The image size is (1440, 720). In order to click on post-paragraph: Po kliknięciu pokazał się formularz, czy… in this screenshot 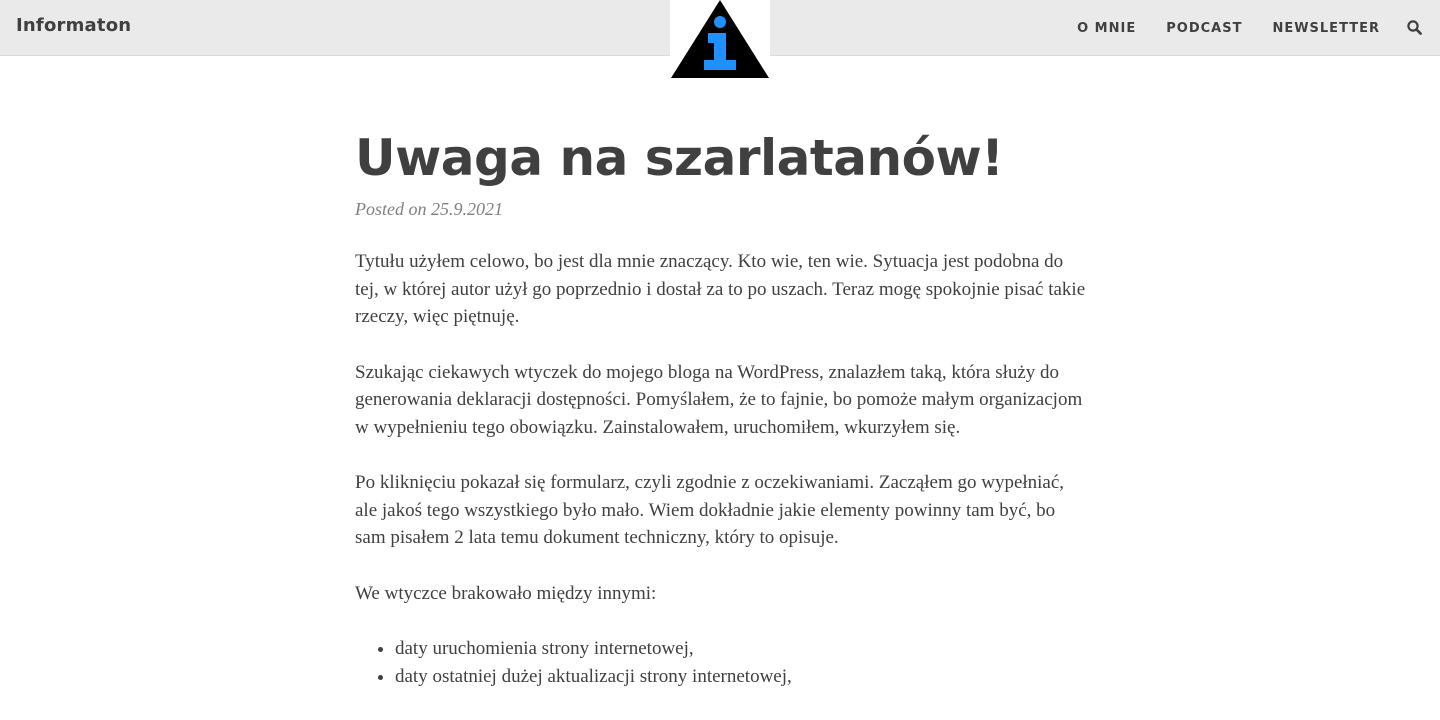, I will do `click(710, 510)`.